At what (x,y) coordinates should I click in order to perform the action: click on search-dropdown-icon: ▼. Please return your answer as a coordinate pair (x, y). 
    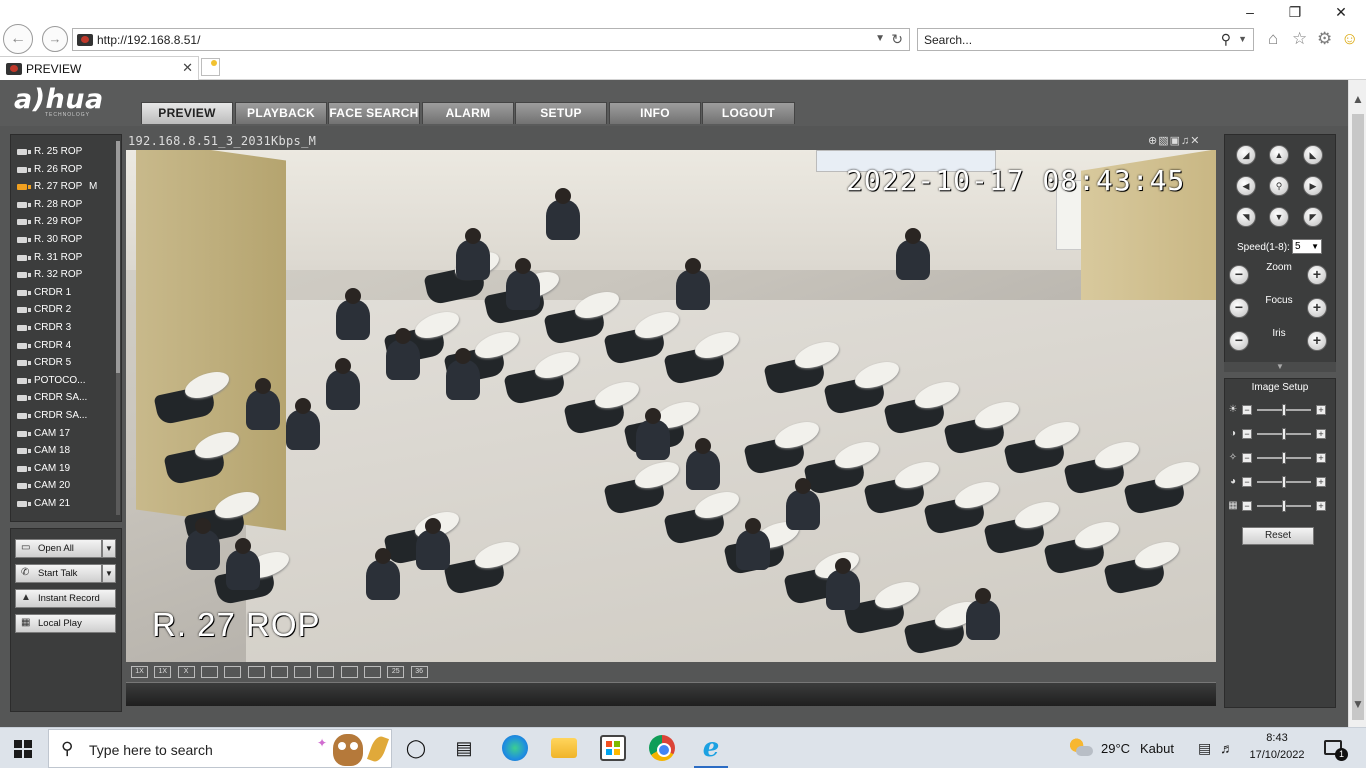
    Looking at the image, I should click on (1242, 39).